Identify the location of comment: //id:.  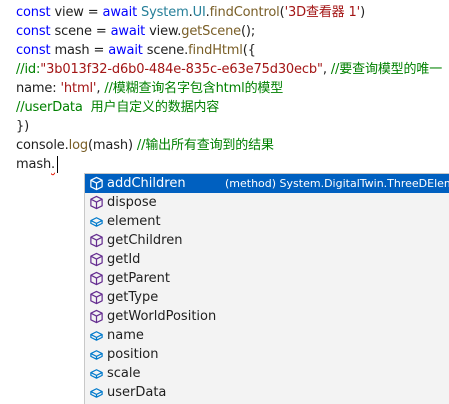
(28, 69).